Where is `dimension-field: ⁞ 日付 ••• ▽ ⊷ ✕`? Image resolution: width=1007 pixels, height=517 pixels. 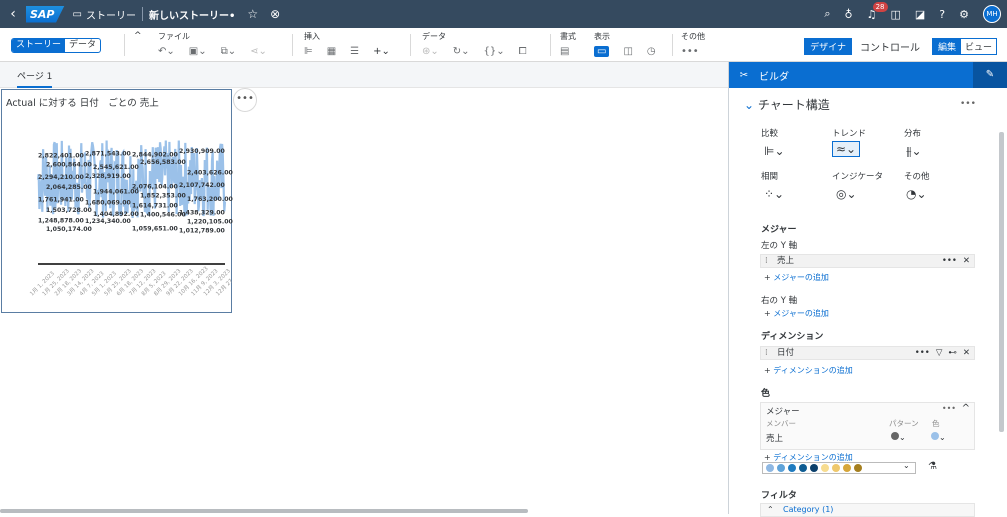 dimension-field: ⁞ 日付 ••• ▽ ⊷ ✕ is located at coordinates (867, 353).